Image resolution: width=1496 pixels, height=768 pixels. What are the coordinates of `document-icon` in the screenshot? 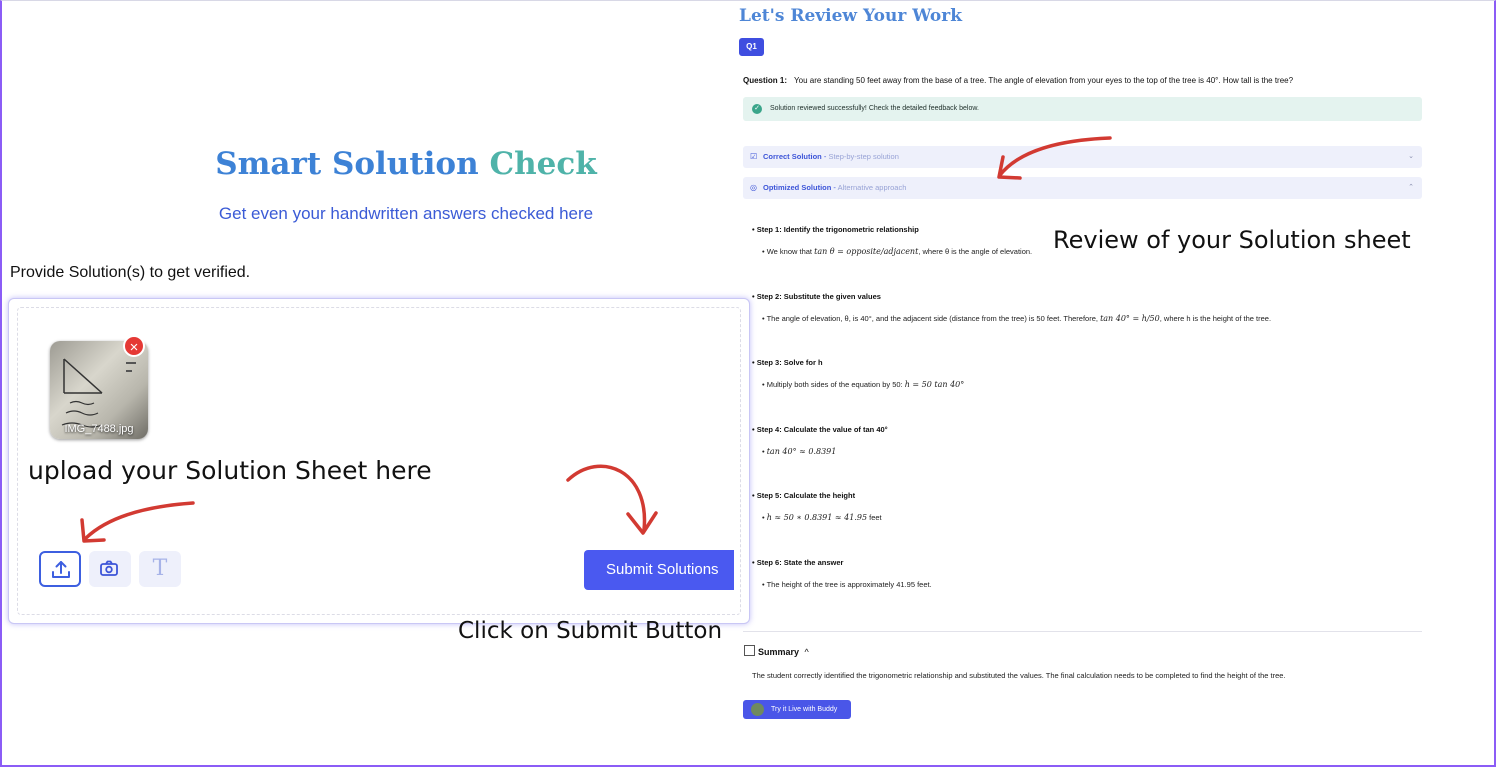 It's located at (749, 650).